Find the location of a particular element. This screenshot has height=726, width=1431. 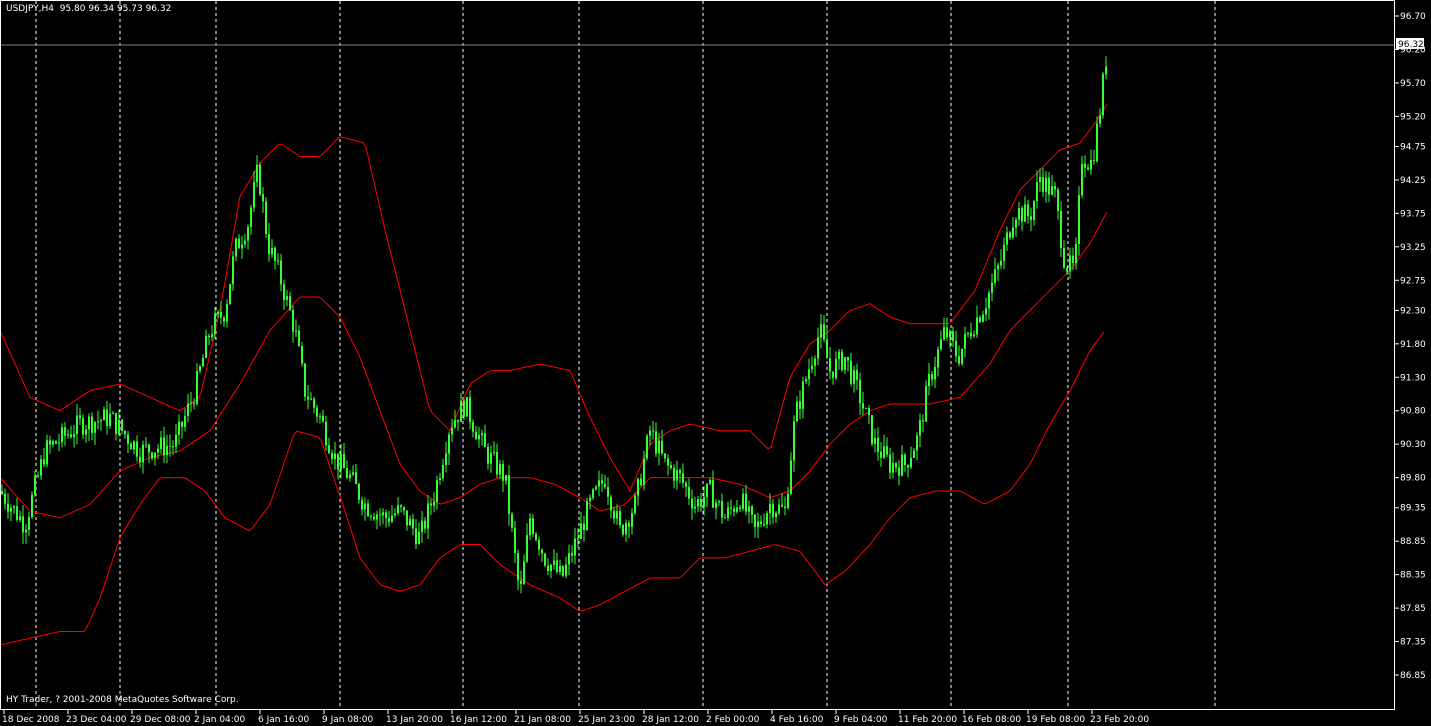

time-tick-label: 4 Feb 16:00 is located at coordinates (797, 720).